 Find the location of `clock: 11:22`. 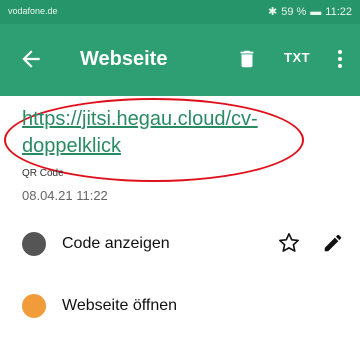

clock: 11:22 is located at coordinates (338, 11).